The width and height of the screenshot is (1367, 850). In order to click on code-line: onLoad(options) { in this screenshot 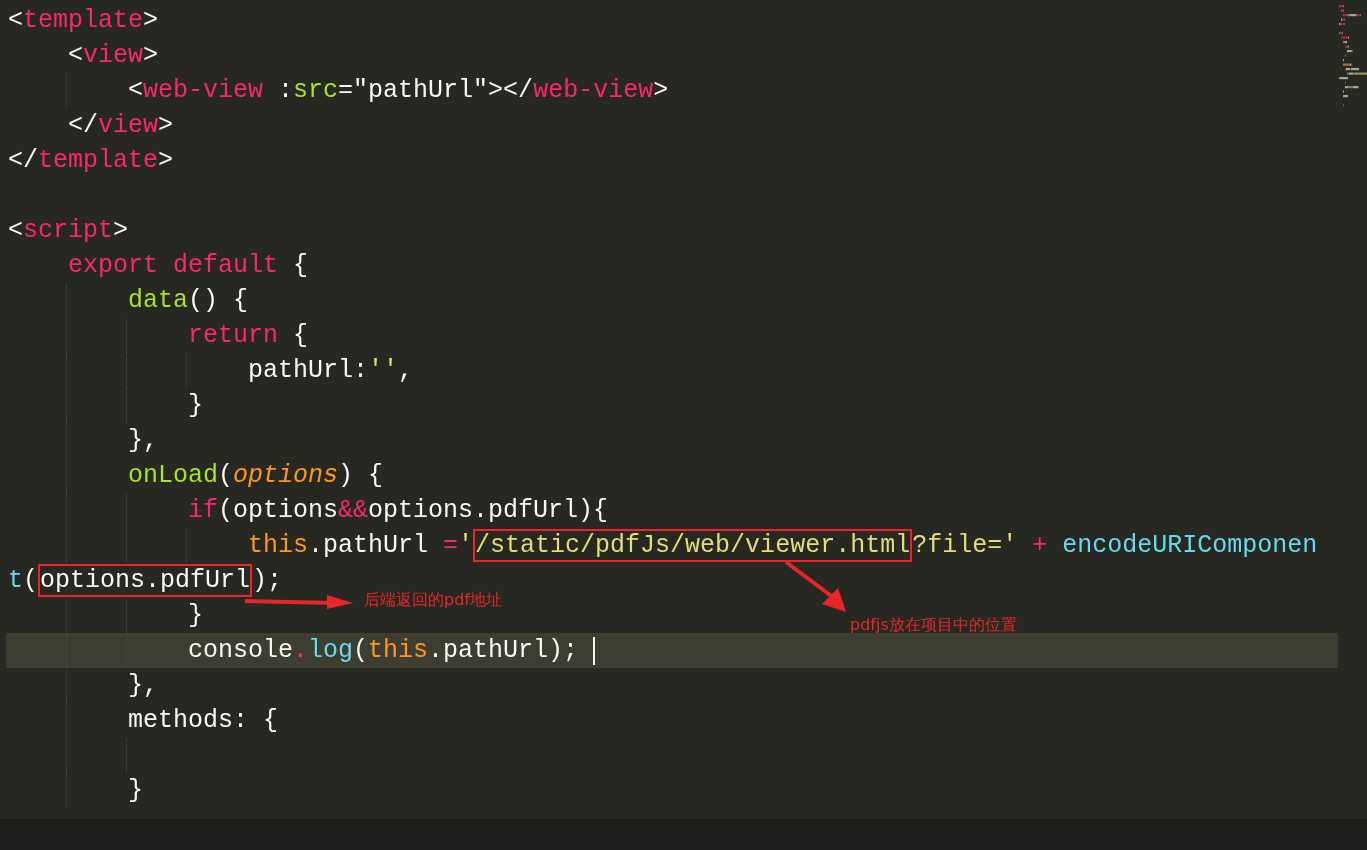, I will do `click(255, 476)`.